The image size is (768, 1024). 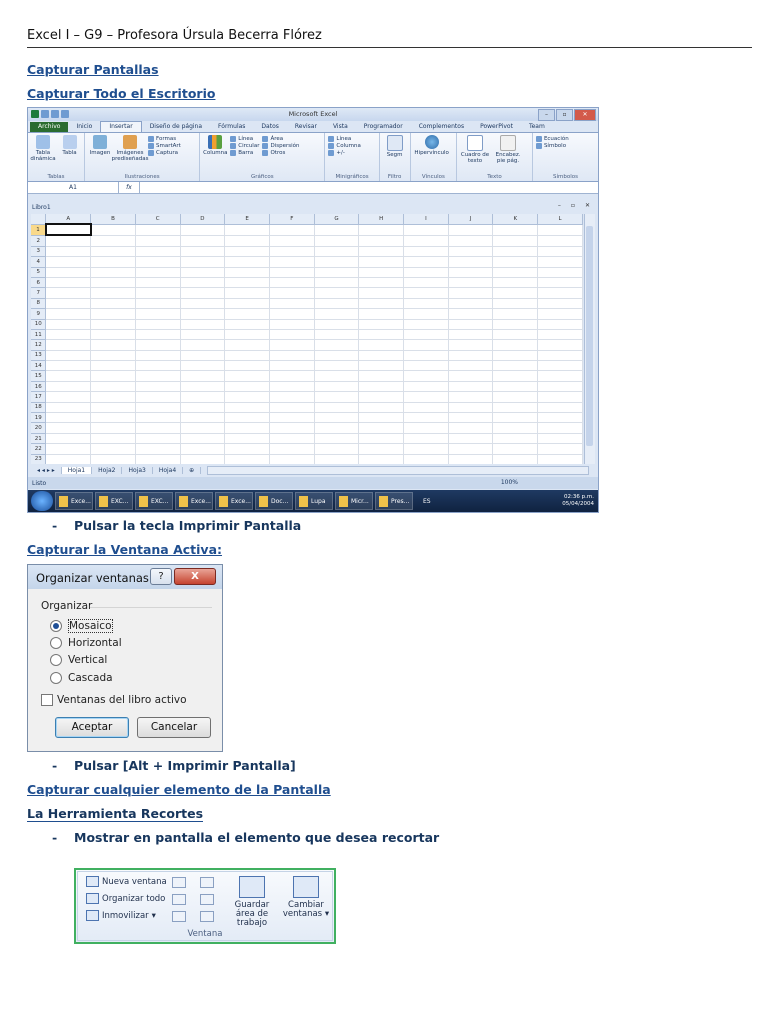 What do you see at coordinates (39, 418) in the screenshot?
I see `row-header: 19` at bounding box center [39, 418].